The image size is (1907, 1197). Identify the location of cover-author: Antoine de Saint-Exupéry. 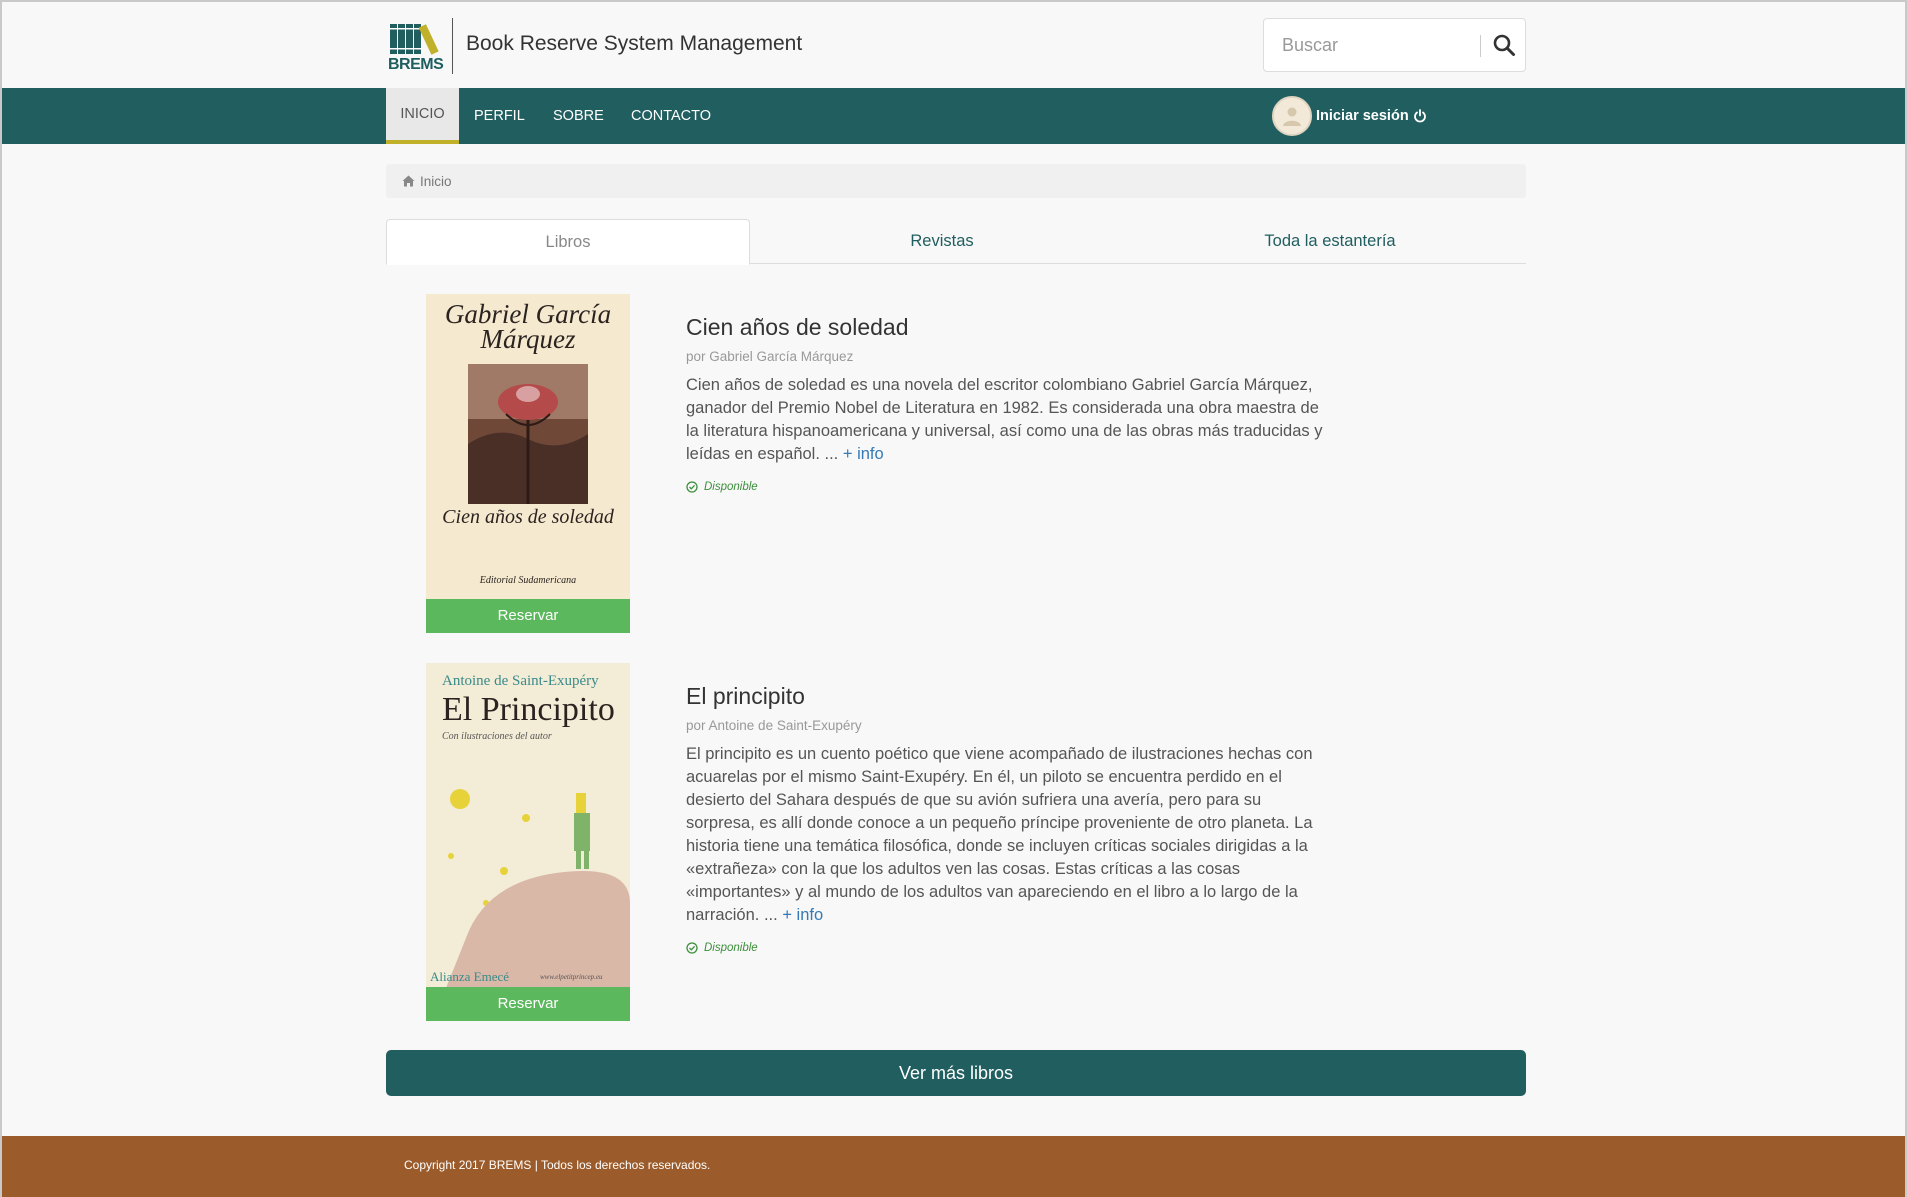
(520, 681).